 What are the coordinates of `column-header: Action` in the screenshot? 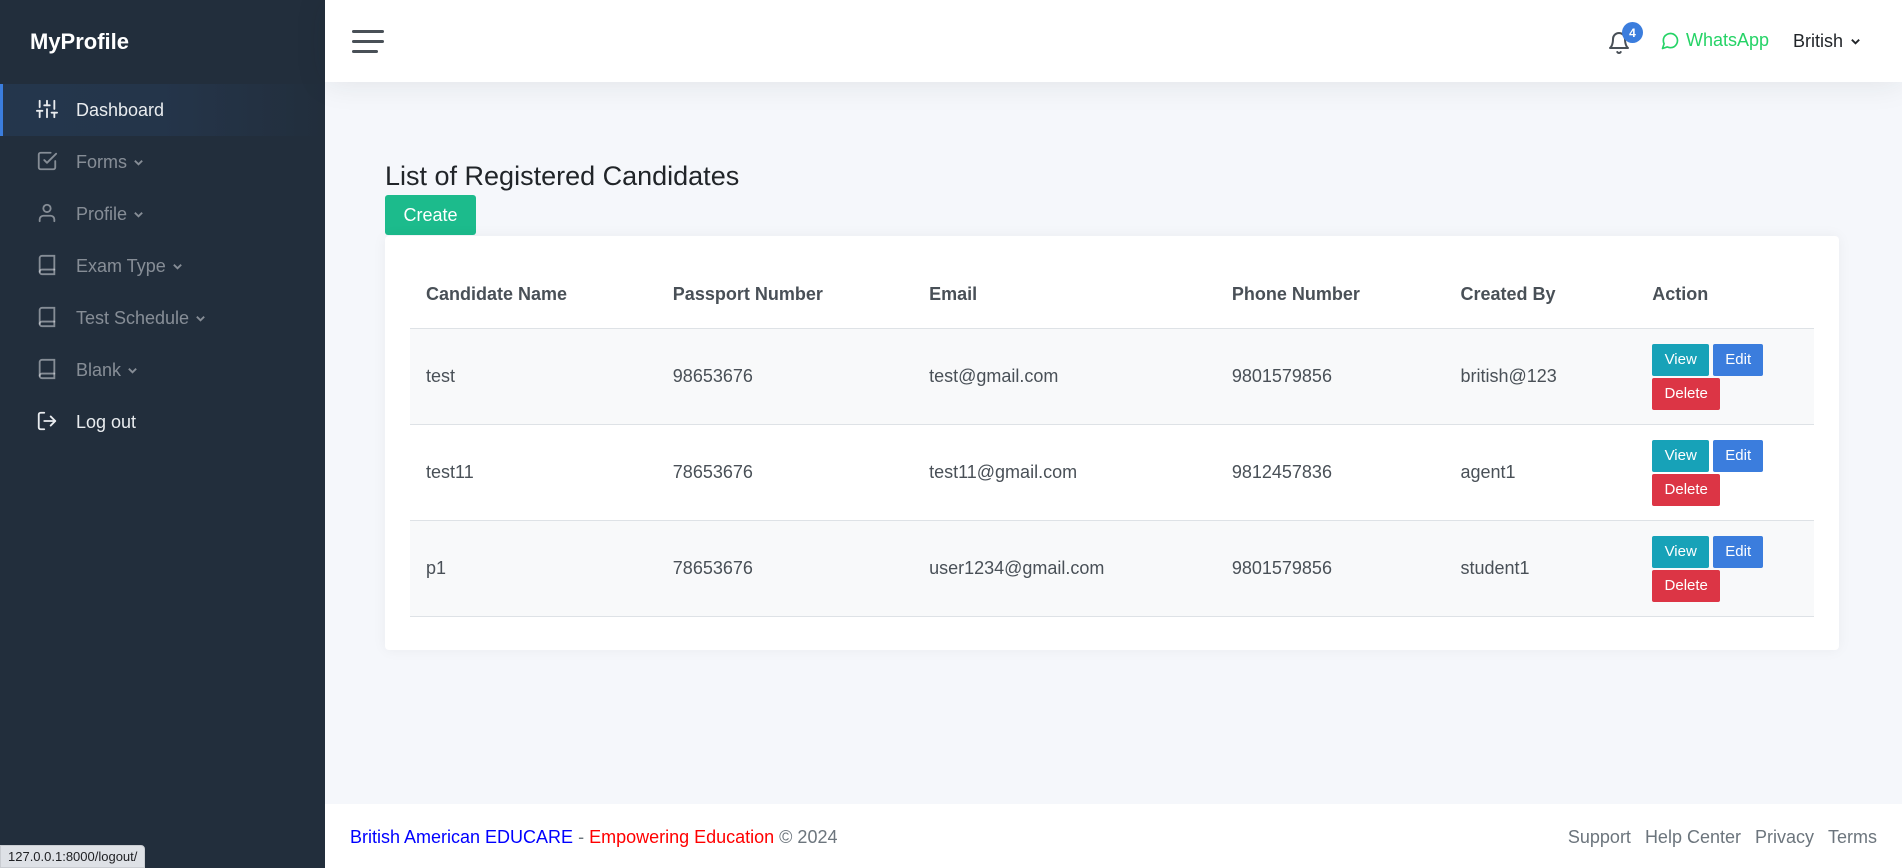 It's located at (1725, 295).